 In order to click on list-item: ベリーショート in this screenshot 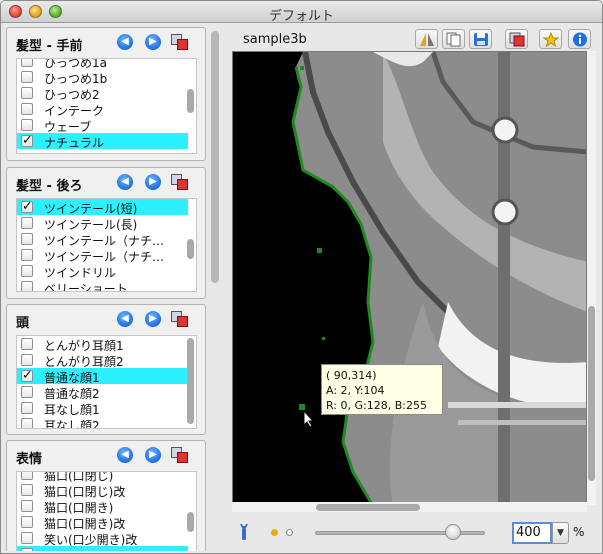, I will do `click(102, 285)`.